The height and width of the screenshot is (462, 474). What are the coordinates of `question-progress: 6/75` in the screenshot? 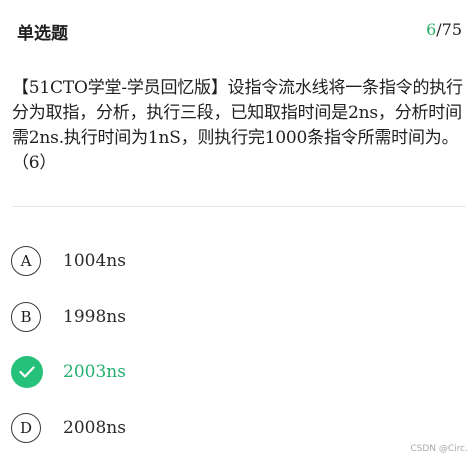 It's located at (444, 29).